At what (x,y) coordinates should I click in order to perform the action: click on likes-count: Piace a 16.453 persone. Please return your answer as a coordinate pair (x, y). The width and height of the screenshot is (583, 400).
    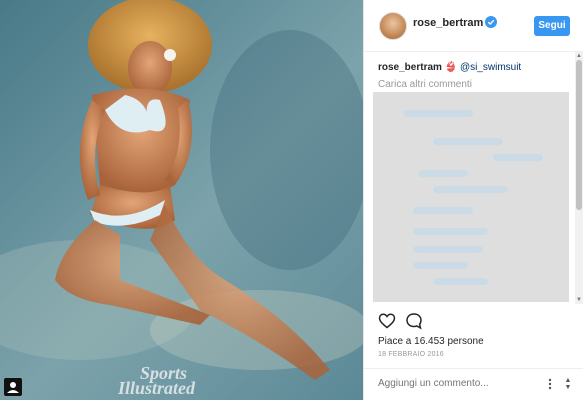
    Looking at the image, I should click on (431, 341).